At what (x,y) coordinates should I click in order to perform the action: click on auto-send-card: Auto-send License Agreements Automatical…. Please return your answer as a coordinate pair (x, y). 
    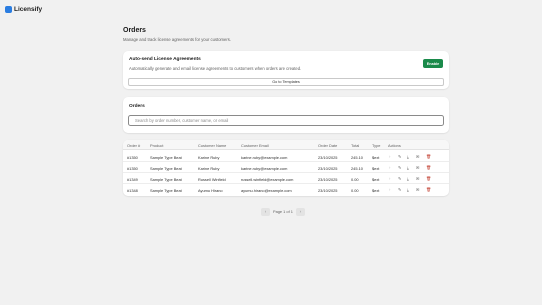
    Looking at the image, I should click on (286, 70).